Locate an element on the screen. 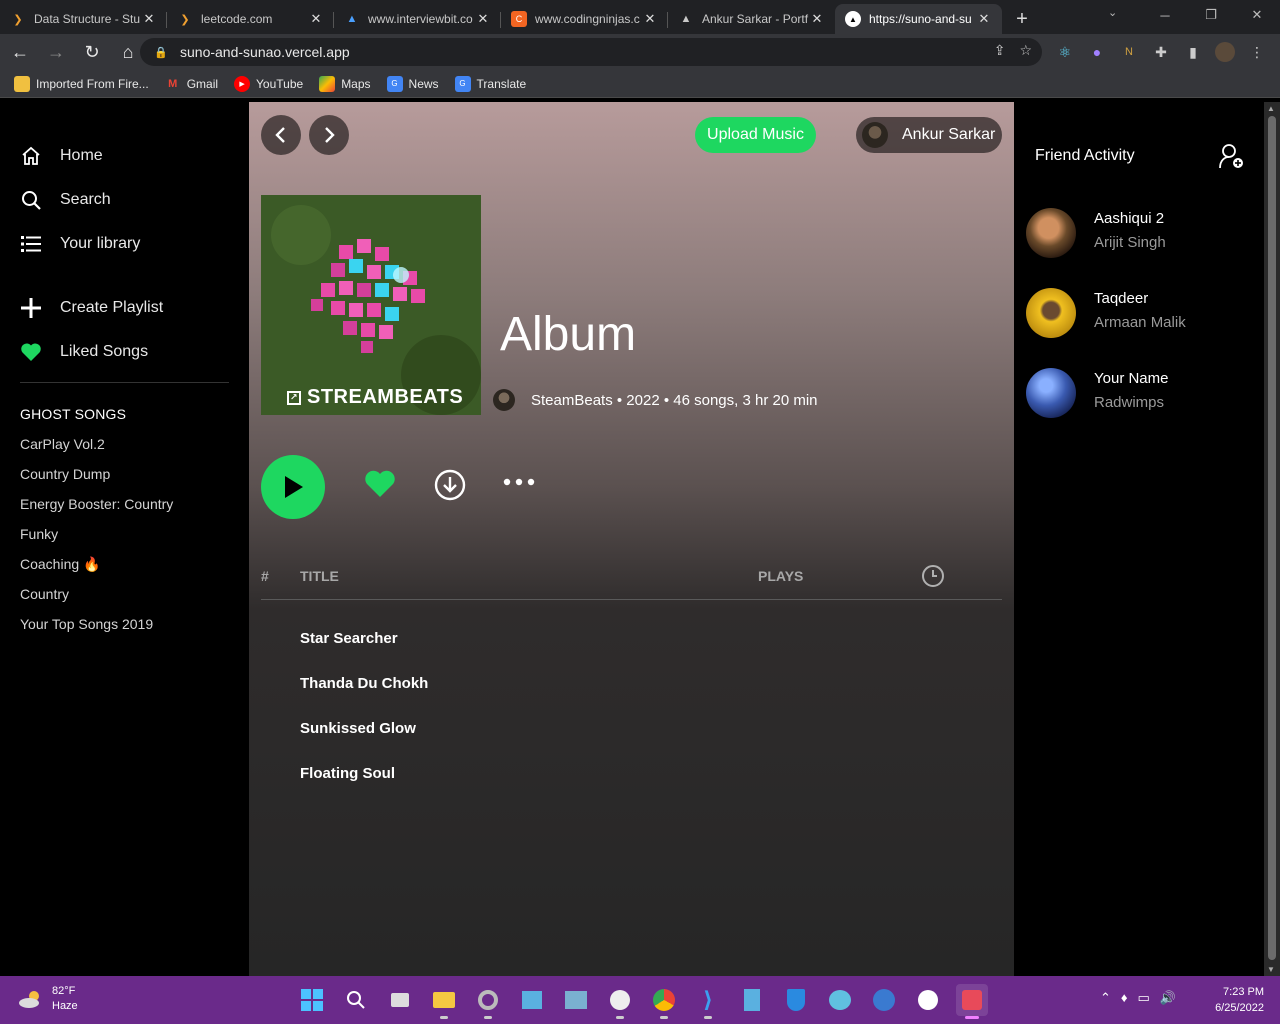 This screenshot has height=1024, width=1280. firefox-icon is located at coordinates (884, 1000).